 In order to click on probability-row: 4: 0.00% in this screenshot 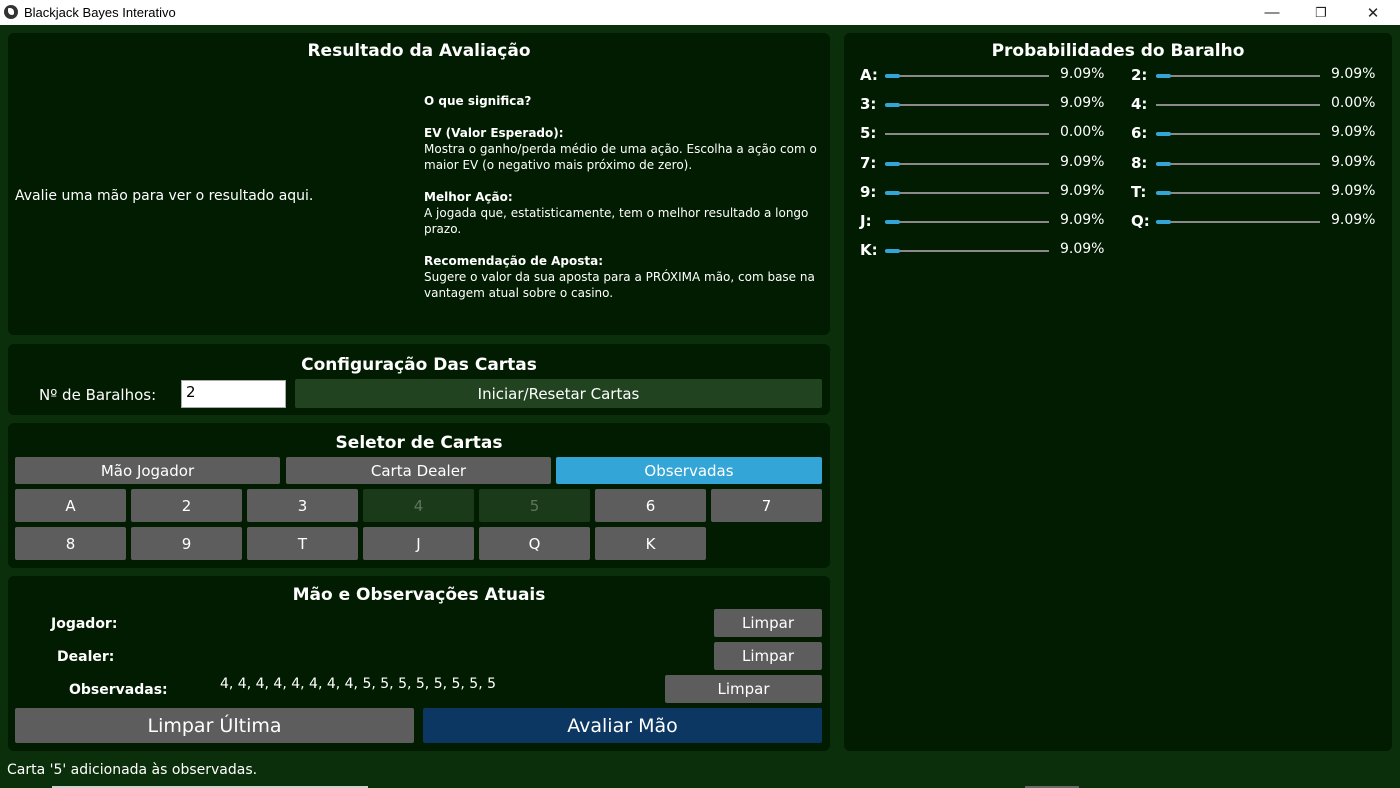, I will do `click(1261, 105)`.